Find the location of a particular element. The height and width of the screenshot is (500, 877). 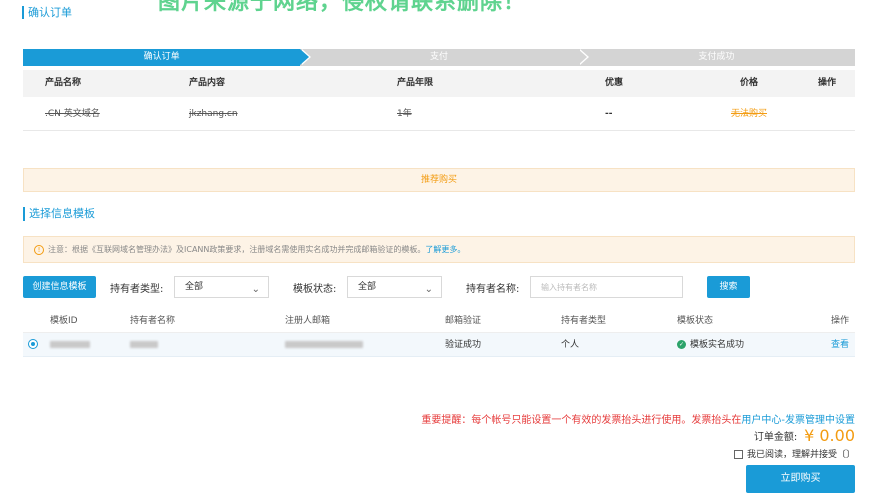

product-price: 无法购买 is located at coordinates (748, 114).